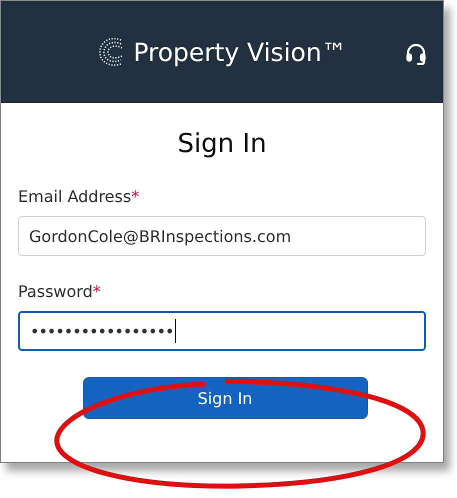 The height and width of the screenshot is (498, 457). What do you see at coordinates (222, 144) in the screenshot?
I see `form-title: Sign In` at bounding box center [222, 144].